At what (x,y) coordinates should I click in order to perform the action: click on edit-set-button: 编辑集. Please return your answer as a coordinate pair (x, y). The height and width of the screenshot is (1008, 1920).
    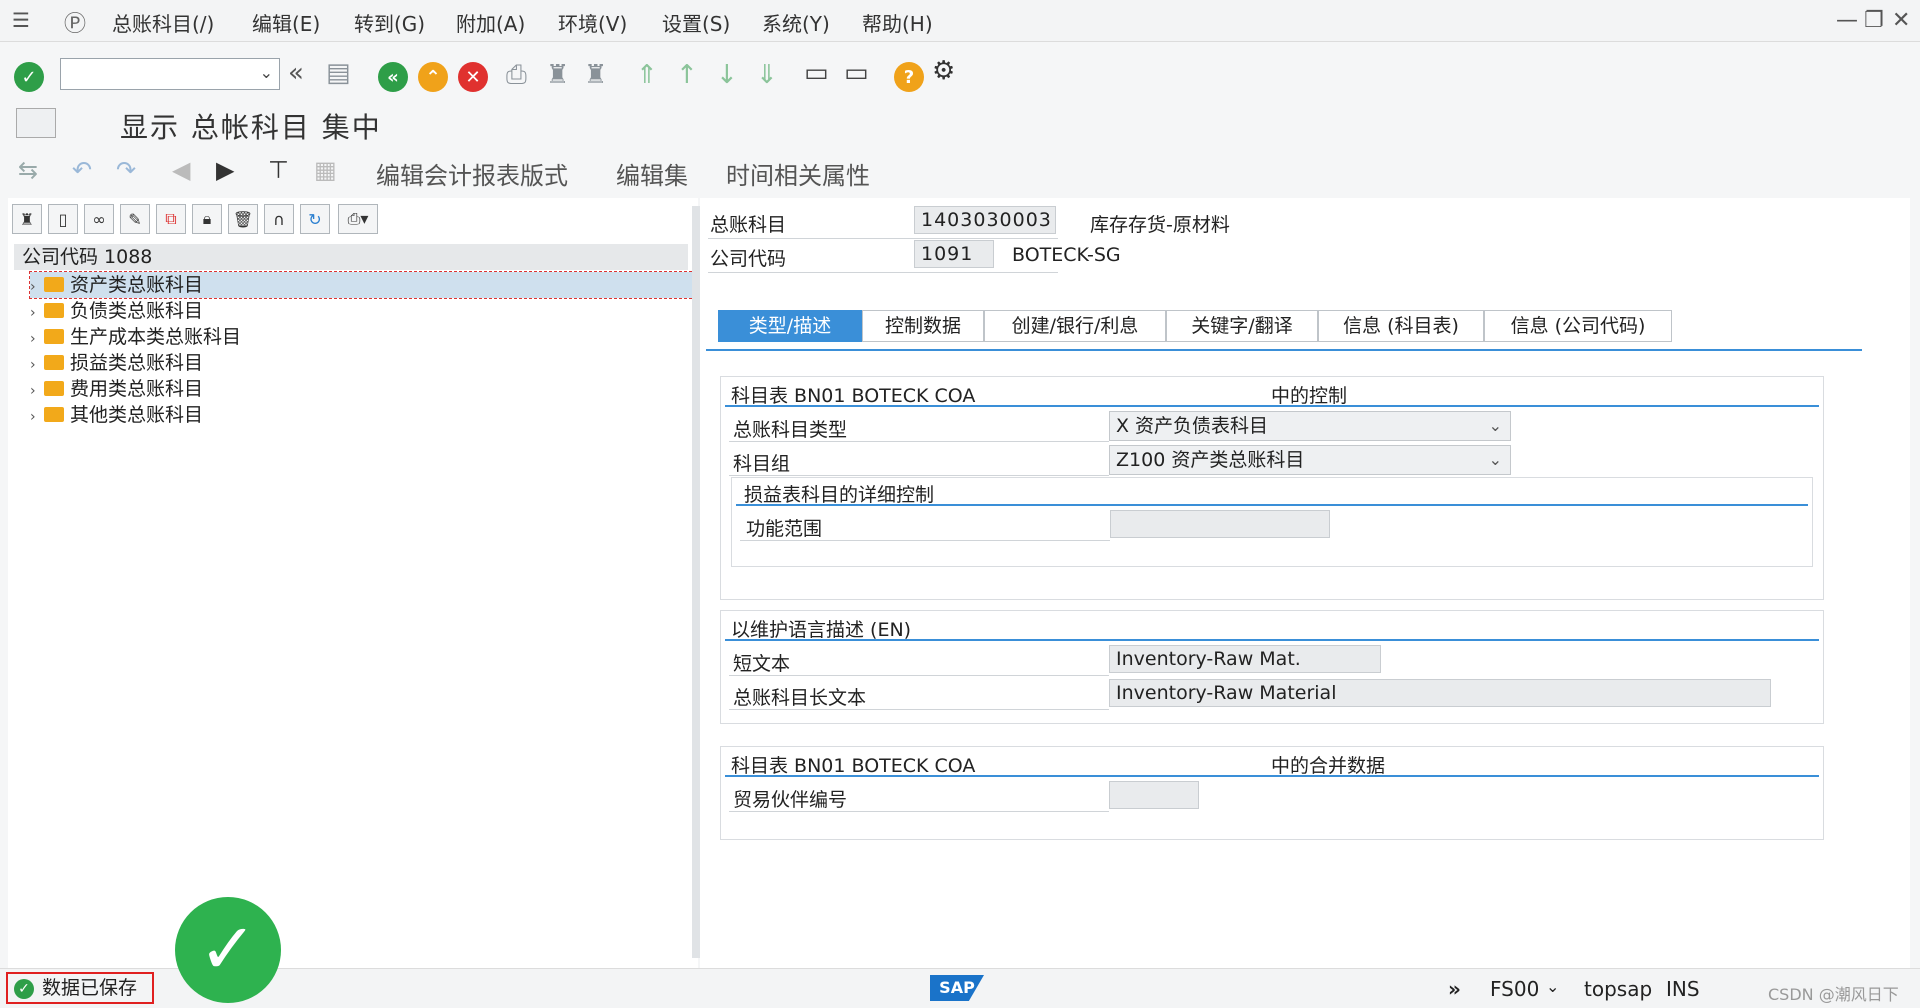
    Looking at the image, I should click on (652, 173).